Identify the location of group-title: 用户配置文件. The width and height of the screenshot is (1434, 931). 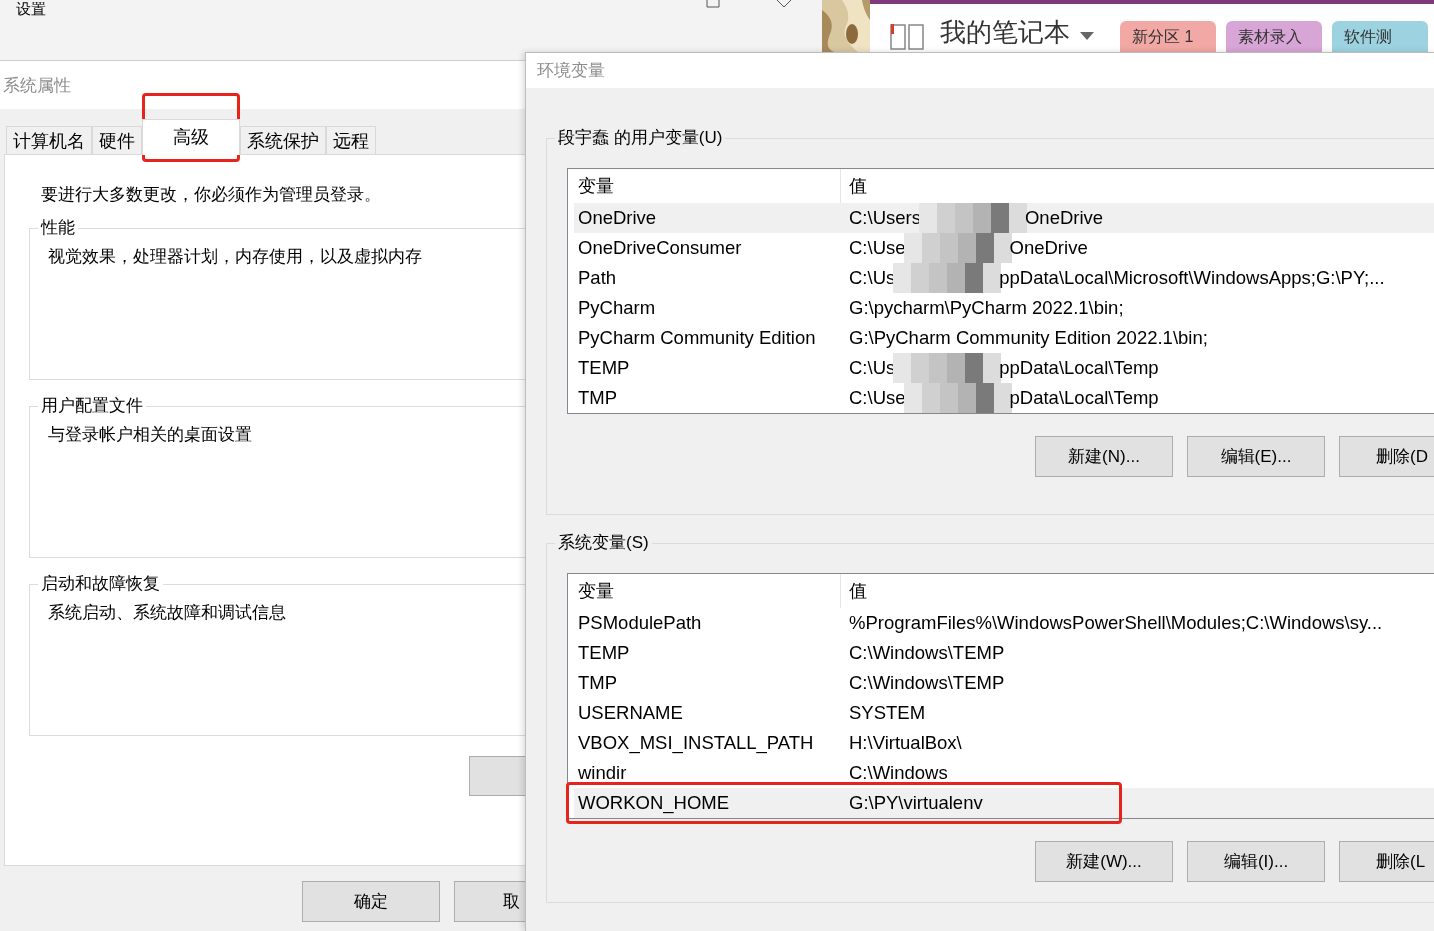
(92, 406).